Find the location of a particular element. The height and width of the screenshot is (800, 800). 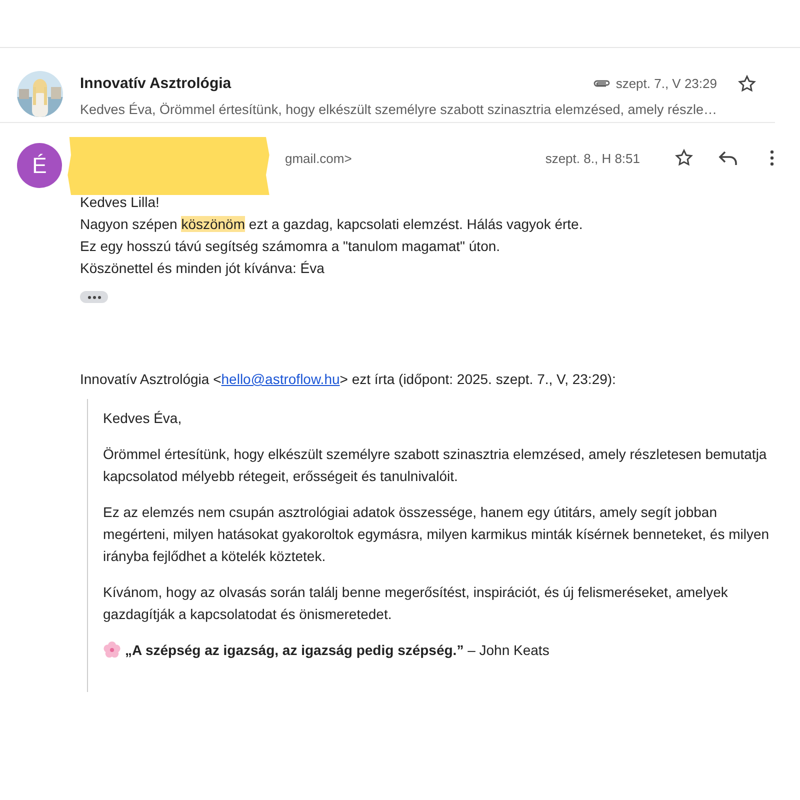

message-date: szept. 8., H 8:51 is located at coordinates (592, 158).